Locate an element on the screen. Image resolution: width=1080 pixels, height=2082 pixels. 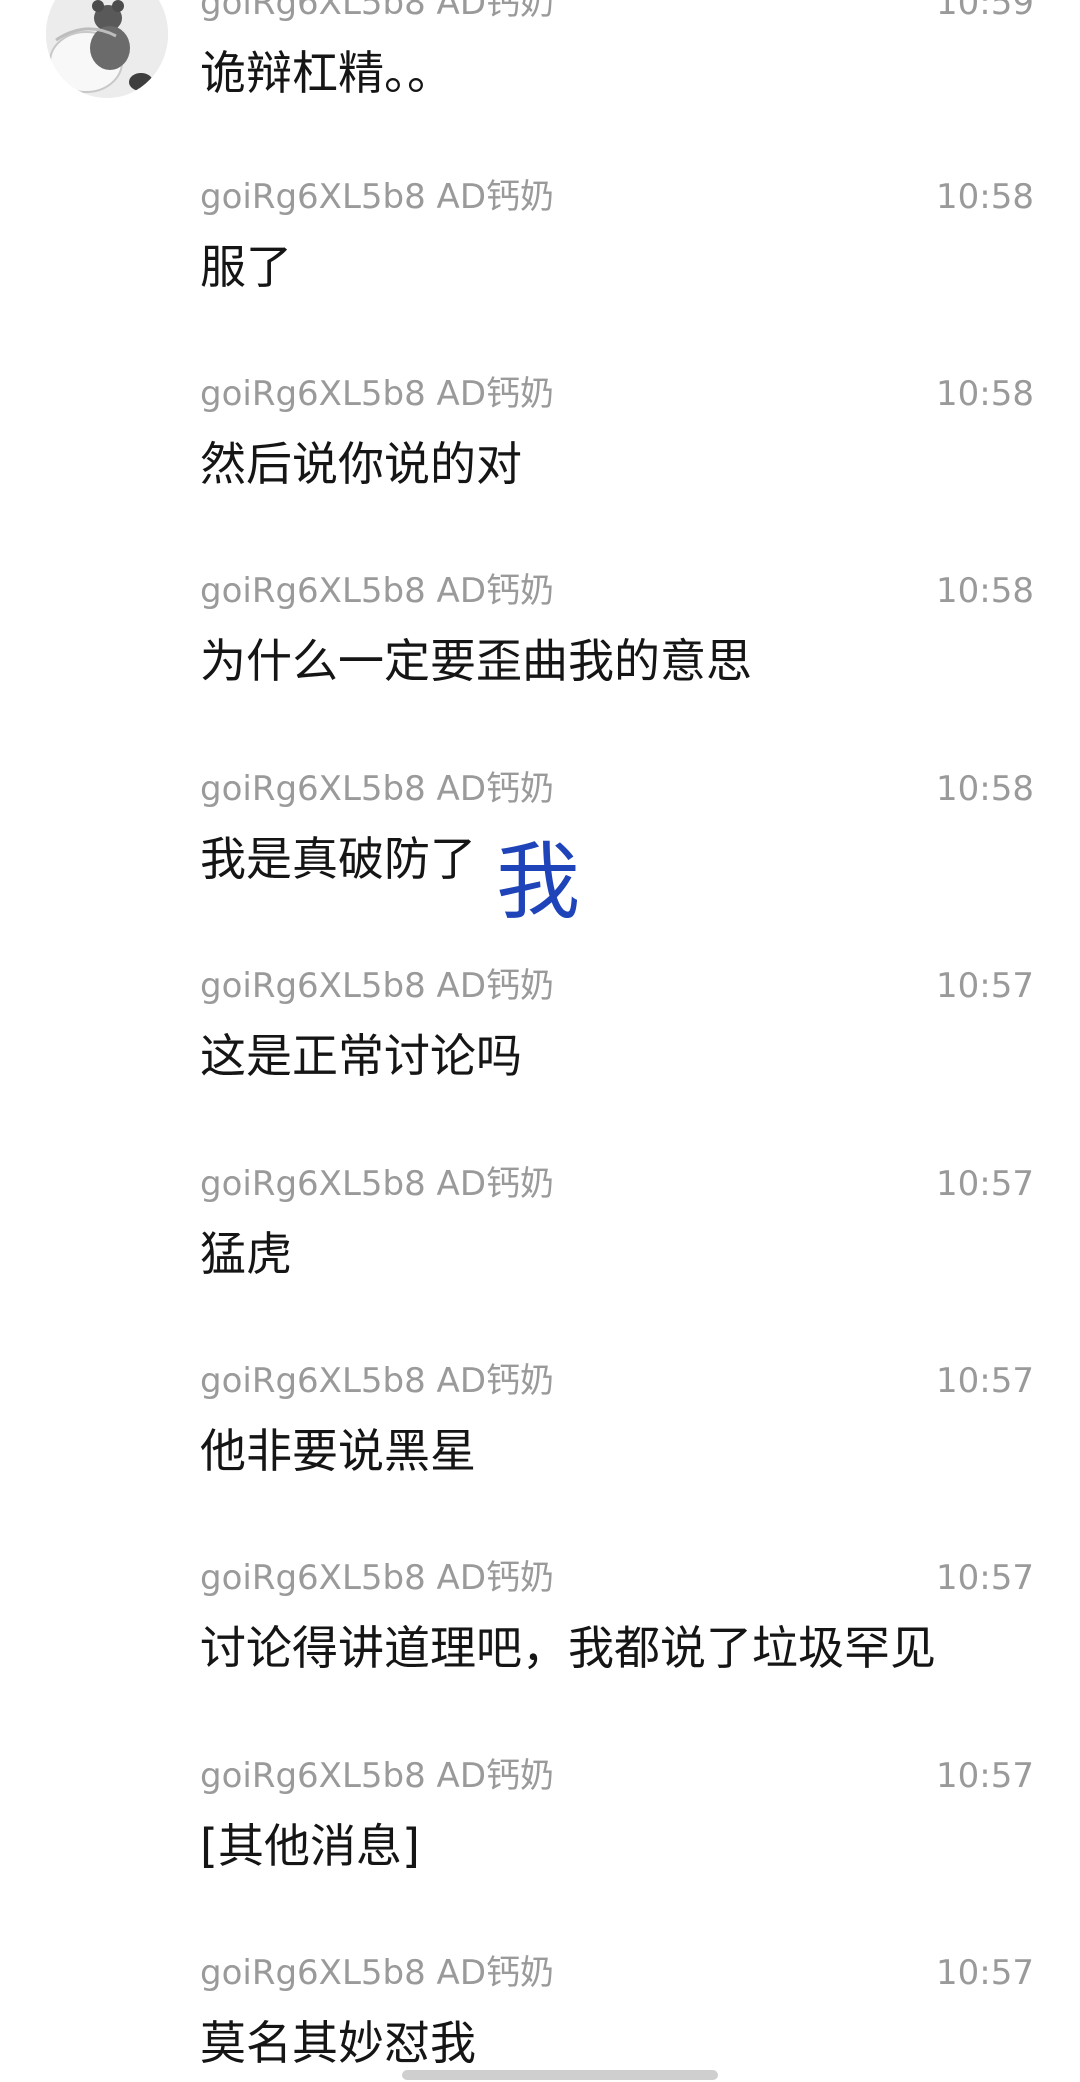
list-item: goiRg6XL5b8 AD钙奶 10:57 猛虎 is located at coordinates (617, 1259).